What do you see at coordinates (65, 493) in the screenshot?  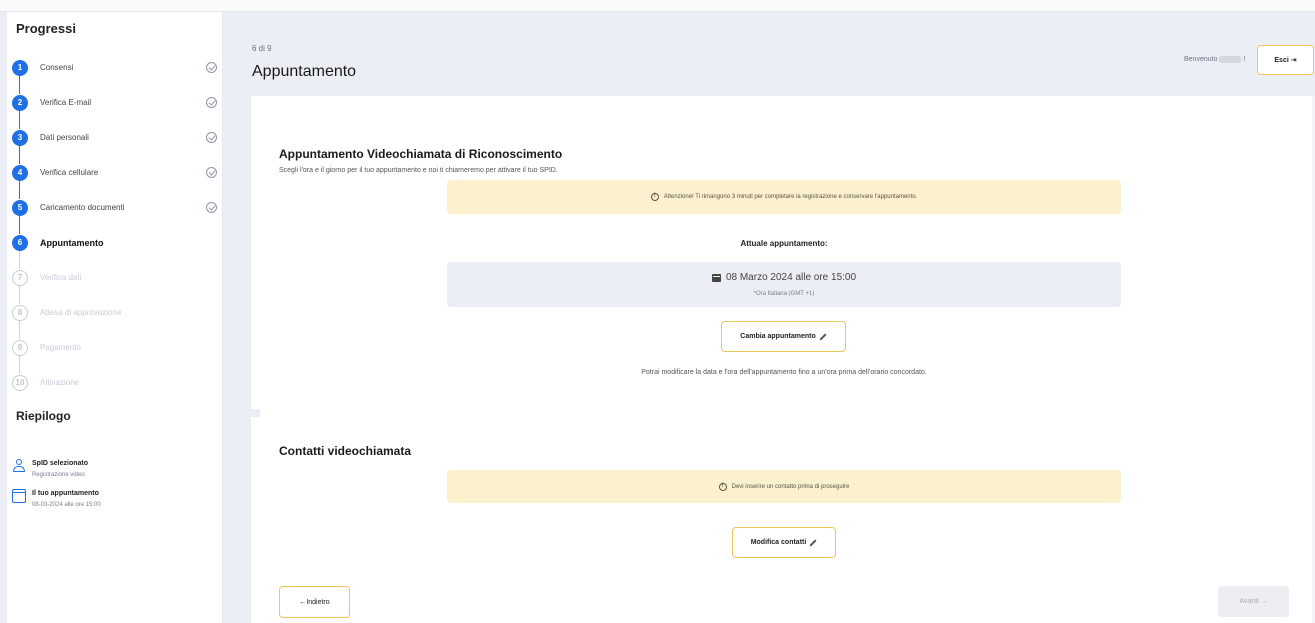 I see `summary-appt-label: Il tuo appuntamento` at bounding box center [65, 493].